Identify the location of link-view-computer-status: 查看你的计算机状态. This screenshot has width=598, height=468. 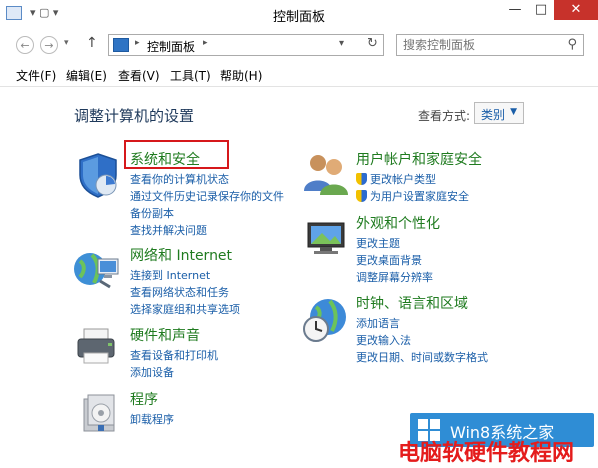
(207, 179).